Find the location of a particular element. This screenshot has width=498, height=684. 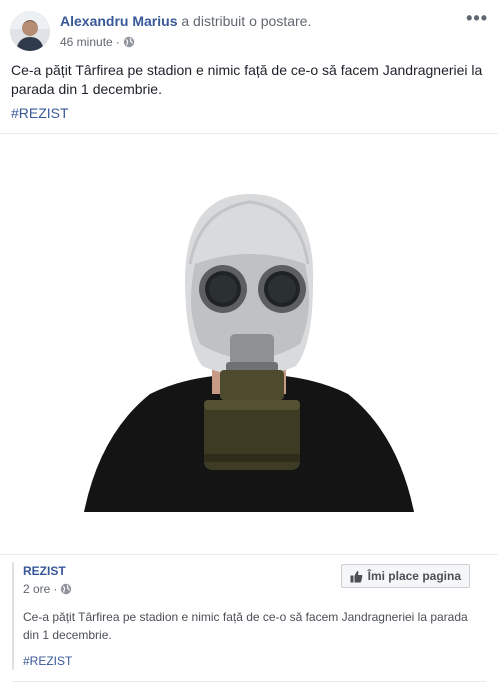

like-page-button: Îmi place pagina is located at coordinates (405, 576).